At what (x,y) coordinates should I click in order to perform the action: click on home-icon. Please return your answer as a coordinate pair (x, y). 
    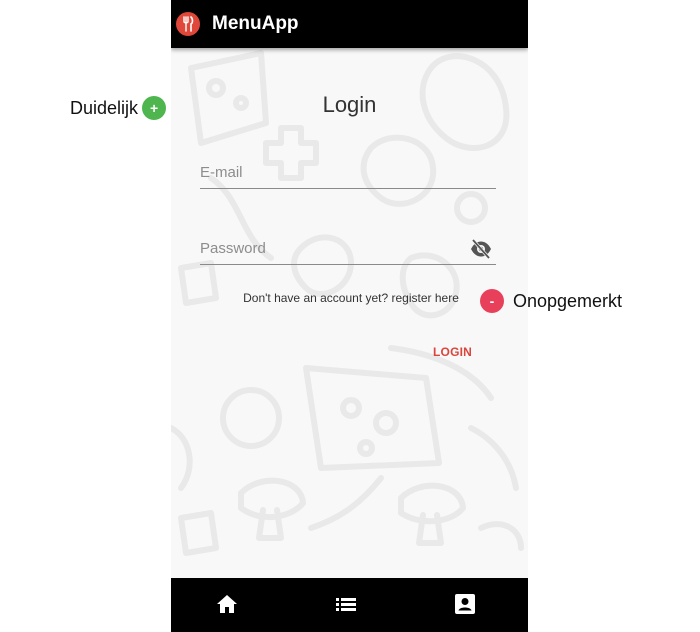
    Looking at the image, I should click on (227, 606).